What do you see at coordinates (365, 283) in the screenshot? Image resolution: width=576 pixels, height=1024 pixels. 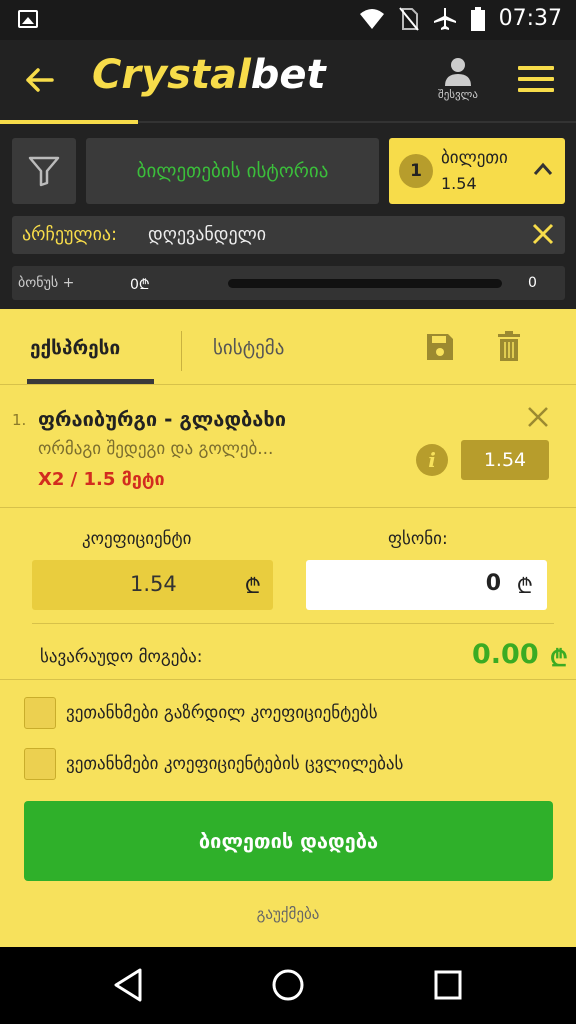 I see `bonus-progress-bar` at bounding box center [365, 283].